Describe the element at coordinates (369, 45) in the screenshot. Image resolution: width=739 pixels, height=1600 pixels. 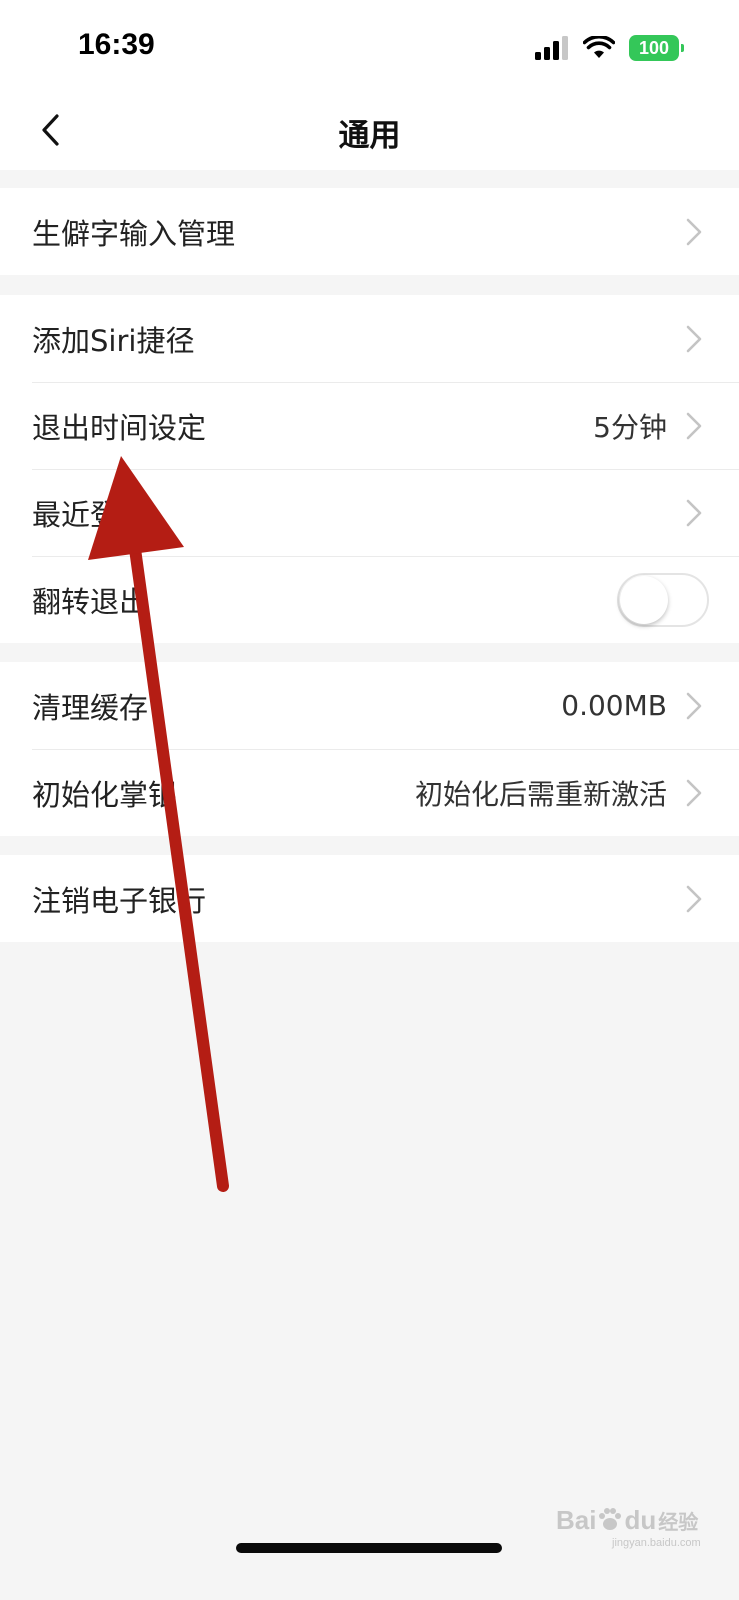
I see `status-bar: 16:39 100` at that location.